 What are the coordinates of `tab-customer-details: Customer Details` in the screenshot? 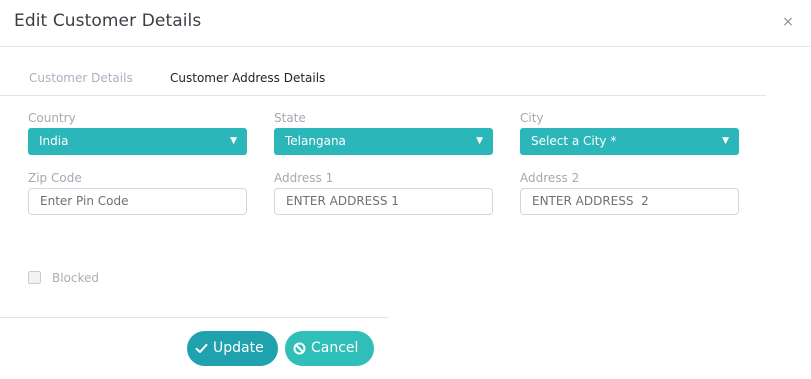 It's located at (81, 78).